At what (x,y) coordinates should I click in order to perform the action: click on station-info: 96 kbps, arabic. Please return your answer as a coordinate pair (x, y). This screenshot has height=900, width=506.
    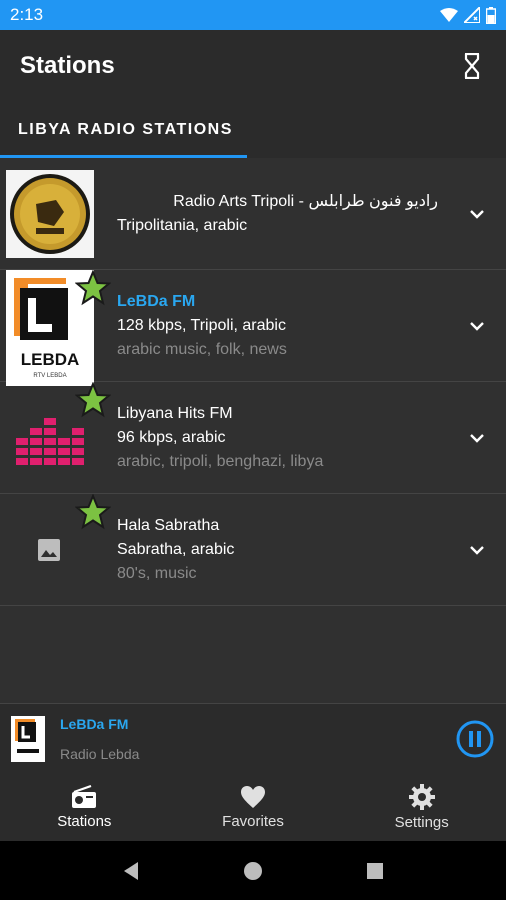
    Looking at the image, I should click on (171, 437).